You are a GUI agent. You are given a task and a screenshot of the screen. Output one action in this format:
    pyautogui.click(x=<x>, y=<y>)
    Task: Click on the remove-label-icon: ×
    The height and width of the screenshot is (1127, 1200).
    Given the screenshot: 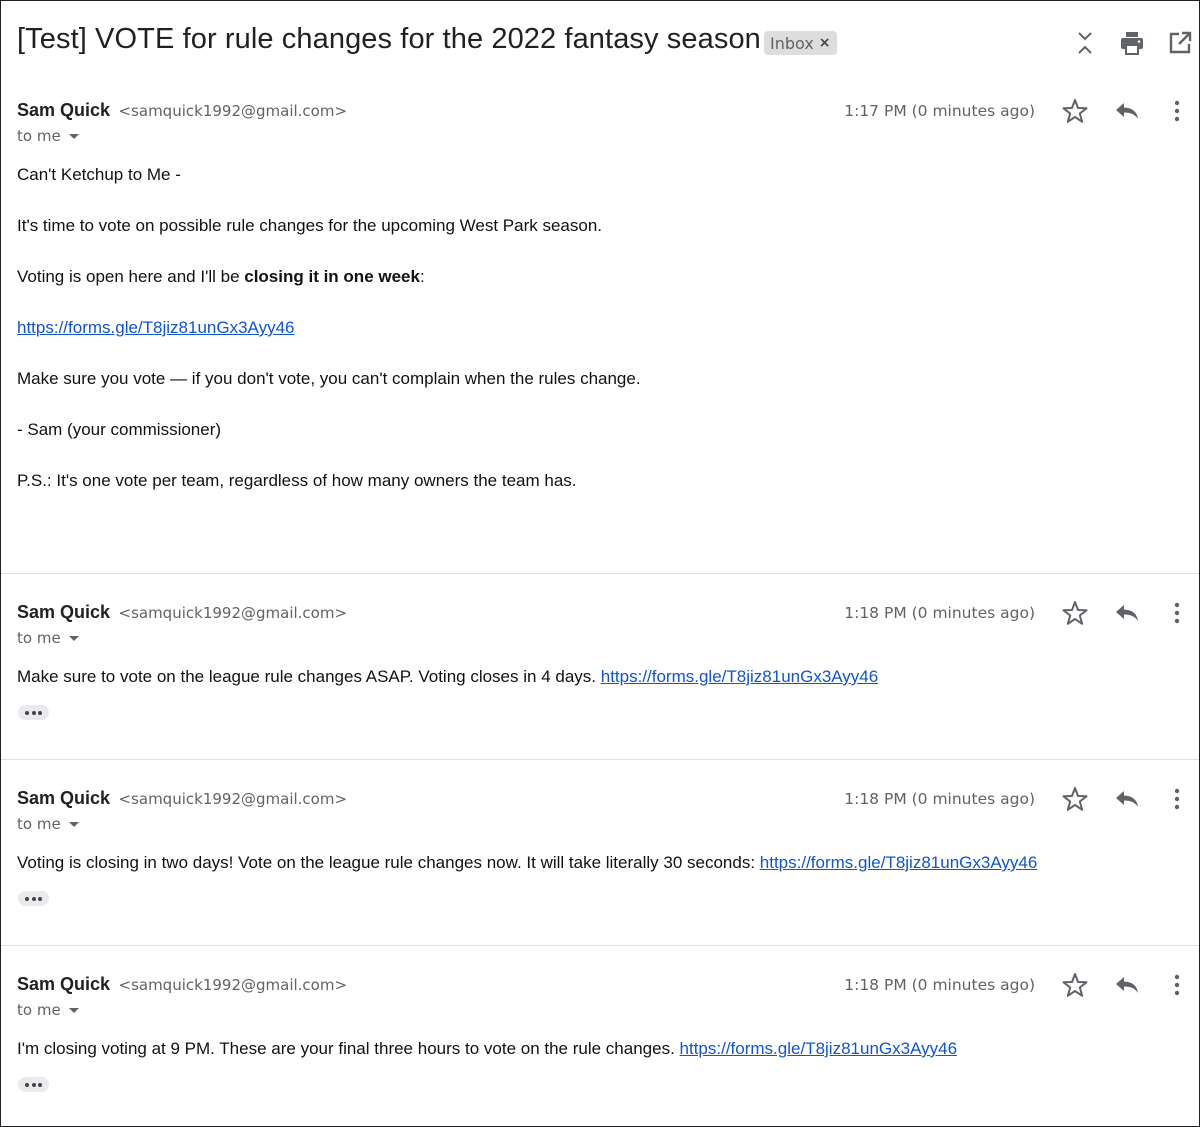 What is the action you would take?
    pyautogui.click(x=825, y=43)
    